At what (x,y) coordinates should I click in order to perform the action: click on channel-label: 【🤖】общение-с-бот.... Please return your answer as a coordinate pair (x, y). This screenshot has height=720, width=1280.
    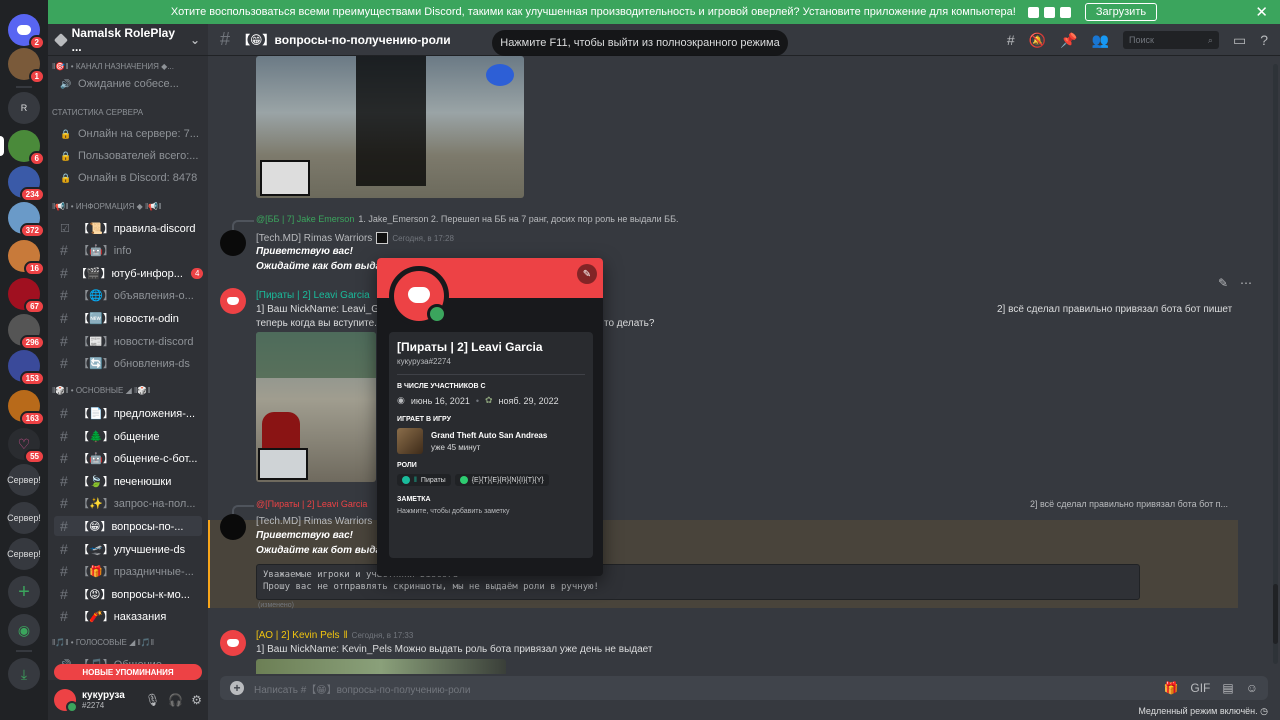
    Looking at the image, I should click on (138, 459).